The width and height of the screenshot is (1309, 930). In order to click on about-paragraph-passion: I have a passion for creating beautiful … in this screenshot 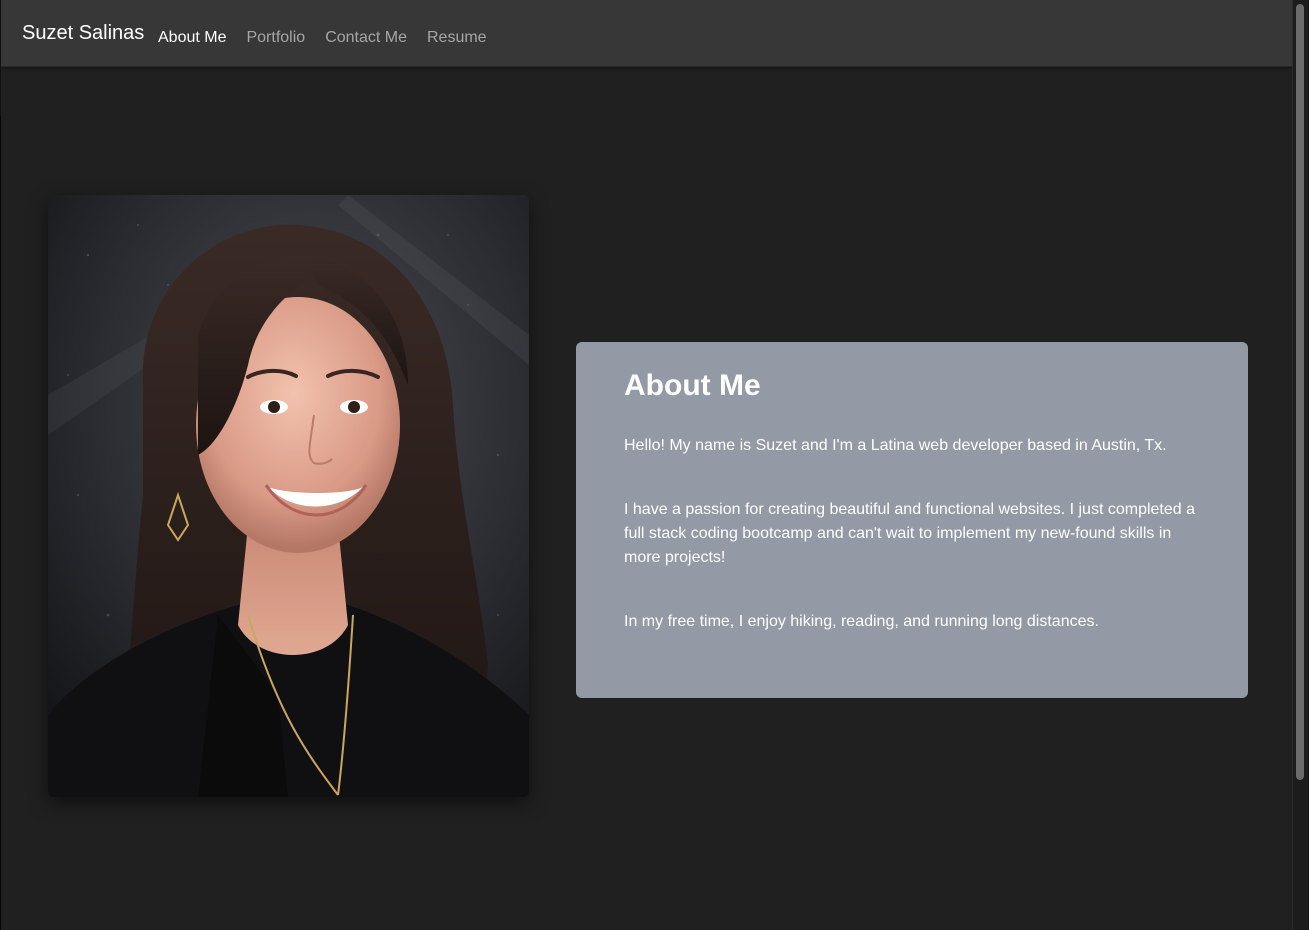, I will do `click(910, 533)`.